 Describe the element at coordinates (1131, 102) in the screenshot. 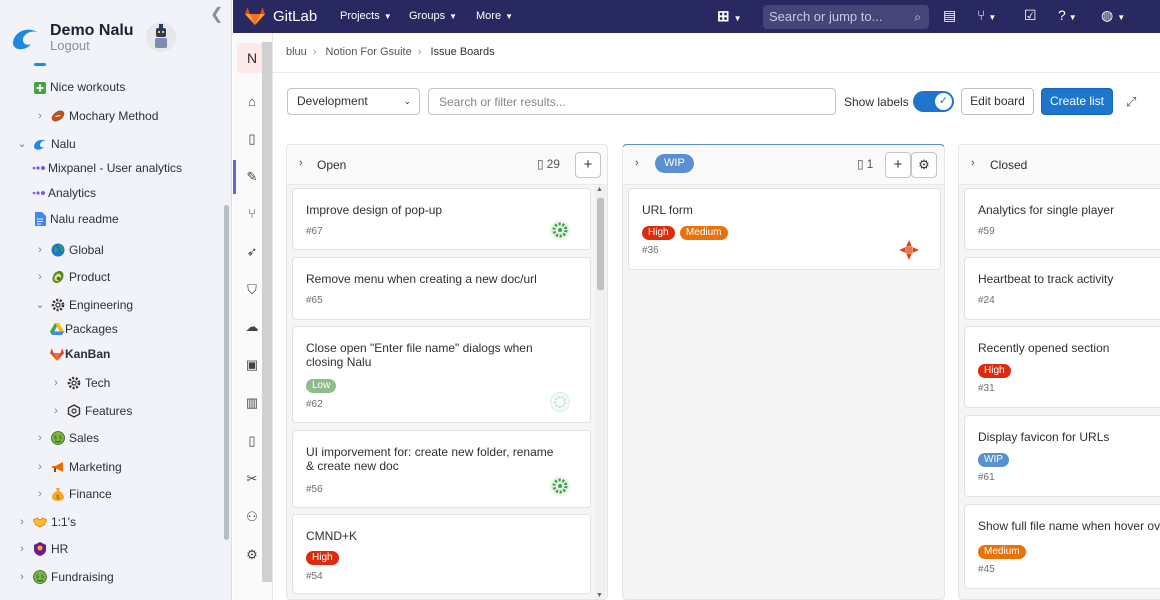

I see `expand-fullscreen-icon: ⤢` at that location.